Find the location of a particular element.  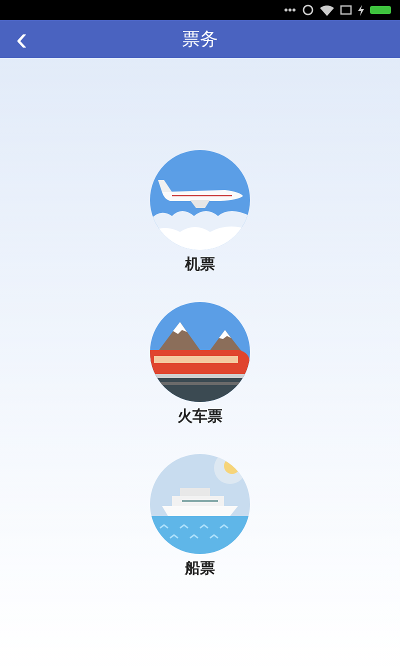

page-title: 票务 is located at coordinates (200, 39).